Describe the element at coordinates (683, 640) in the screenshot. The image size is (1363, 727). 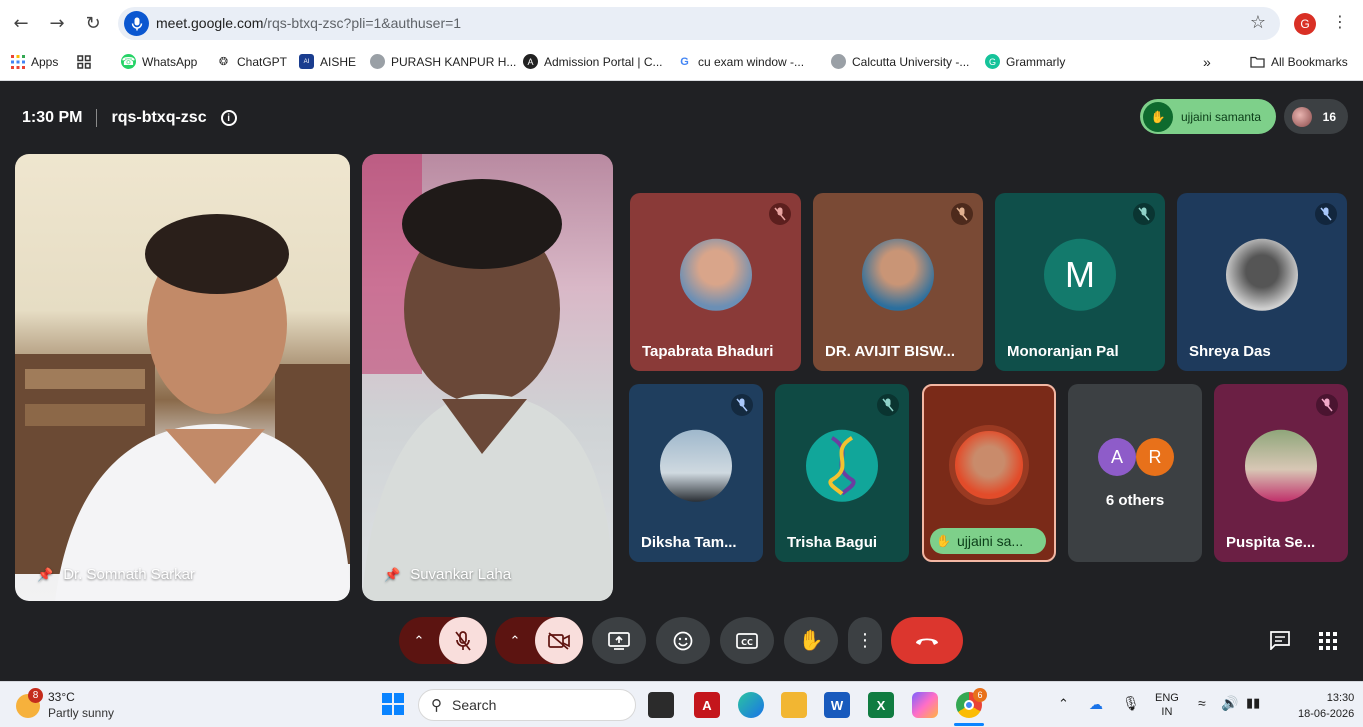
I see `reactions-button` at that location.